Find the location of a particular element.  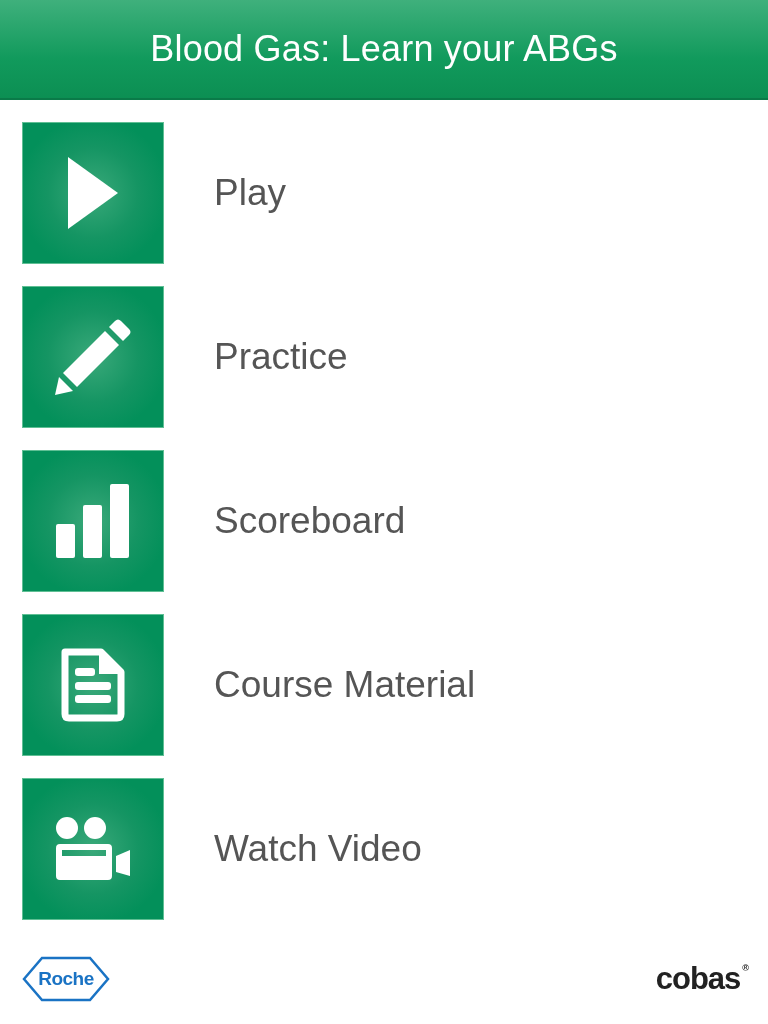

bar-chart-icon is located at coordinates (93, 521).